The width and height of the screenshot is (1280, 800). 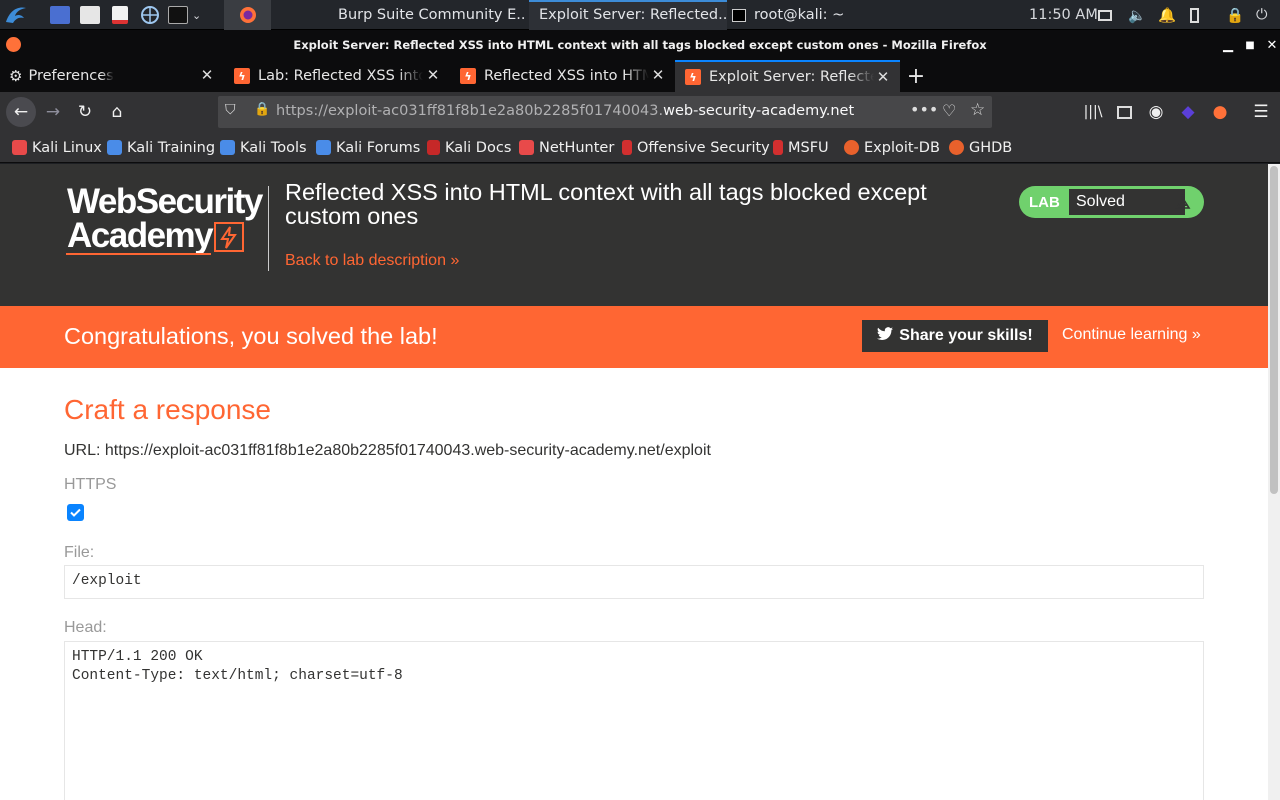 I want to click on bookmark-kali-linux: Kali Linux, so click(x=57, y=147).